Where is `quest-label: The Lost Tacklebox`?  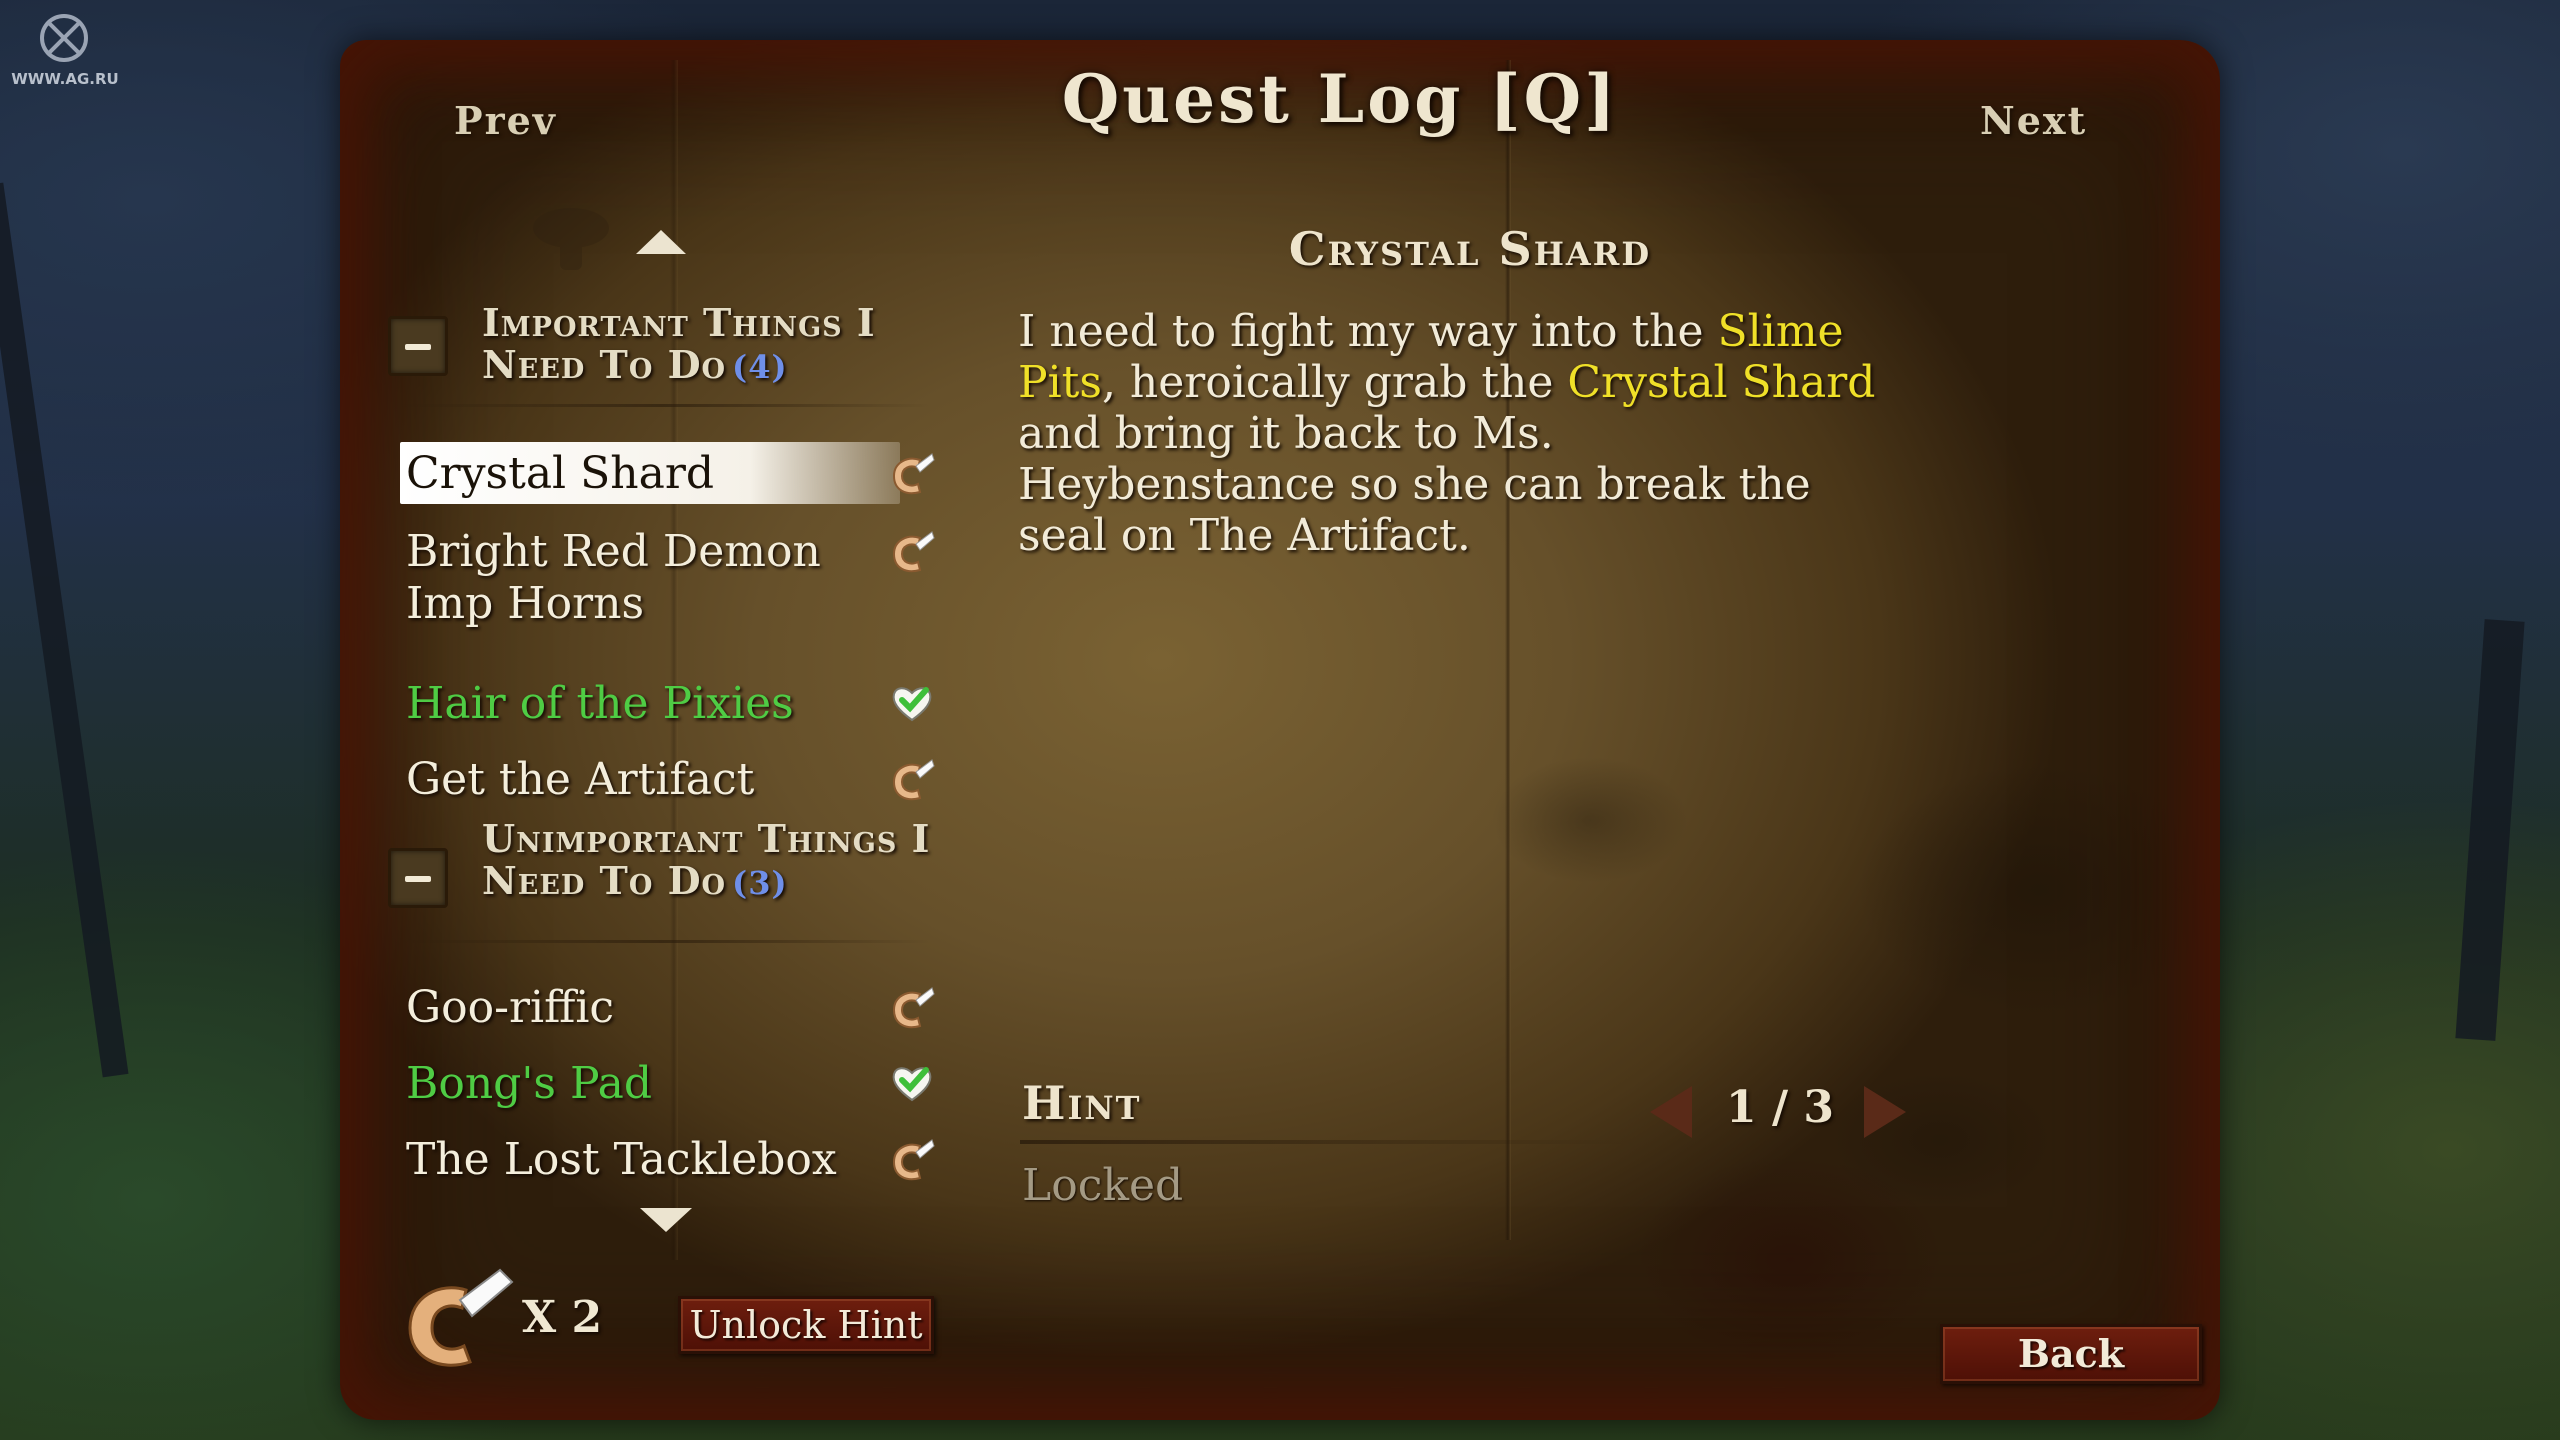
quest-label: The Lost Tacklebox is located at coordinates (621, 1159).